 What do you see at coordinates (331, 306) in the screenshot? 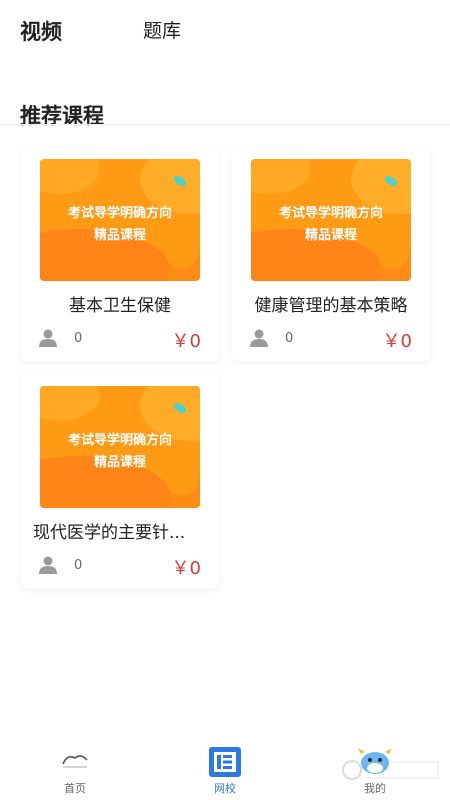
I see `course-title: 健康管理的基本策略` at bounding box center [331, 306].